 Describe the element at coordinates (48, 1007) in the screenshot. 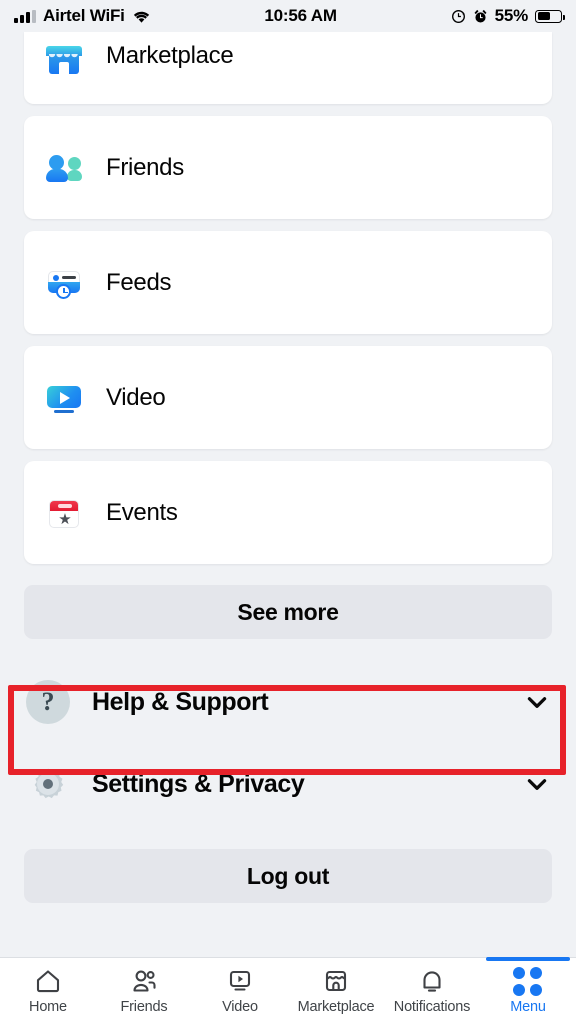

I see `tab-label: Home` at that location.